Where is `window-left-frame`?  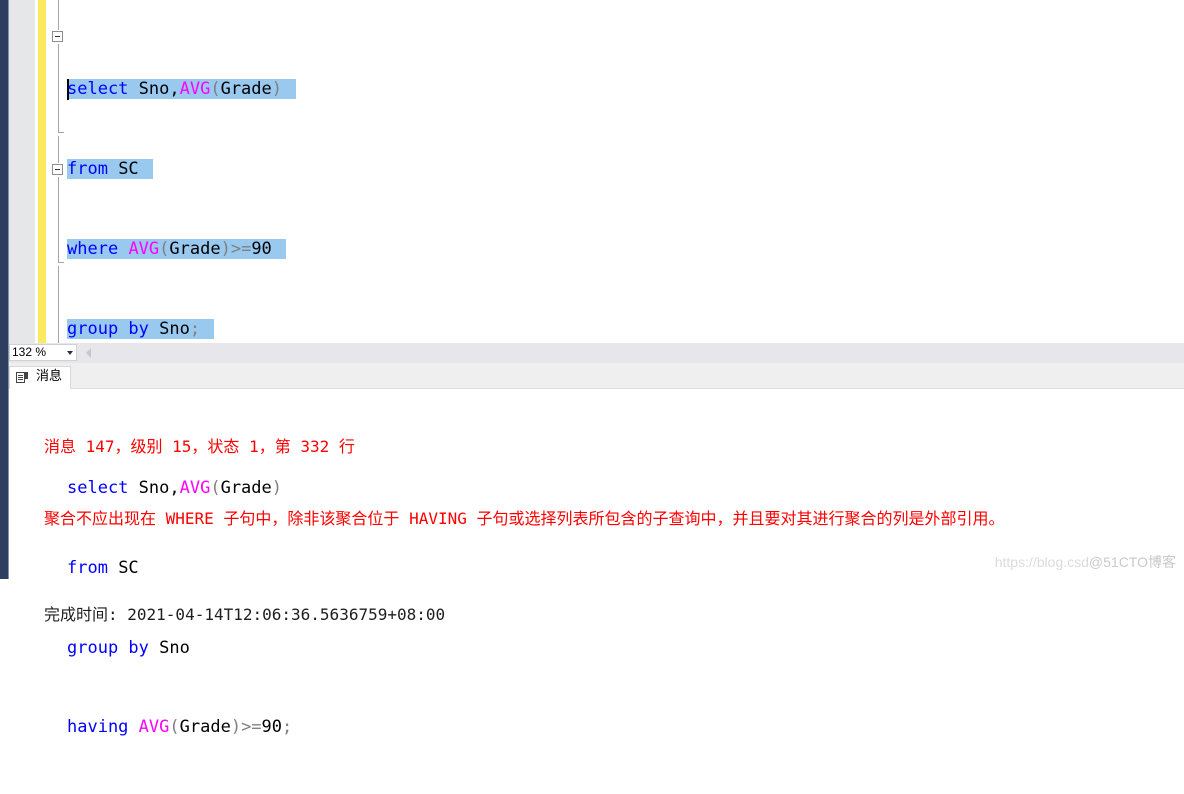
window-left-frame is located at coordinates (4, 289).